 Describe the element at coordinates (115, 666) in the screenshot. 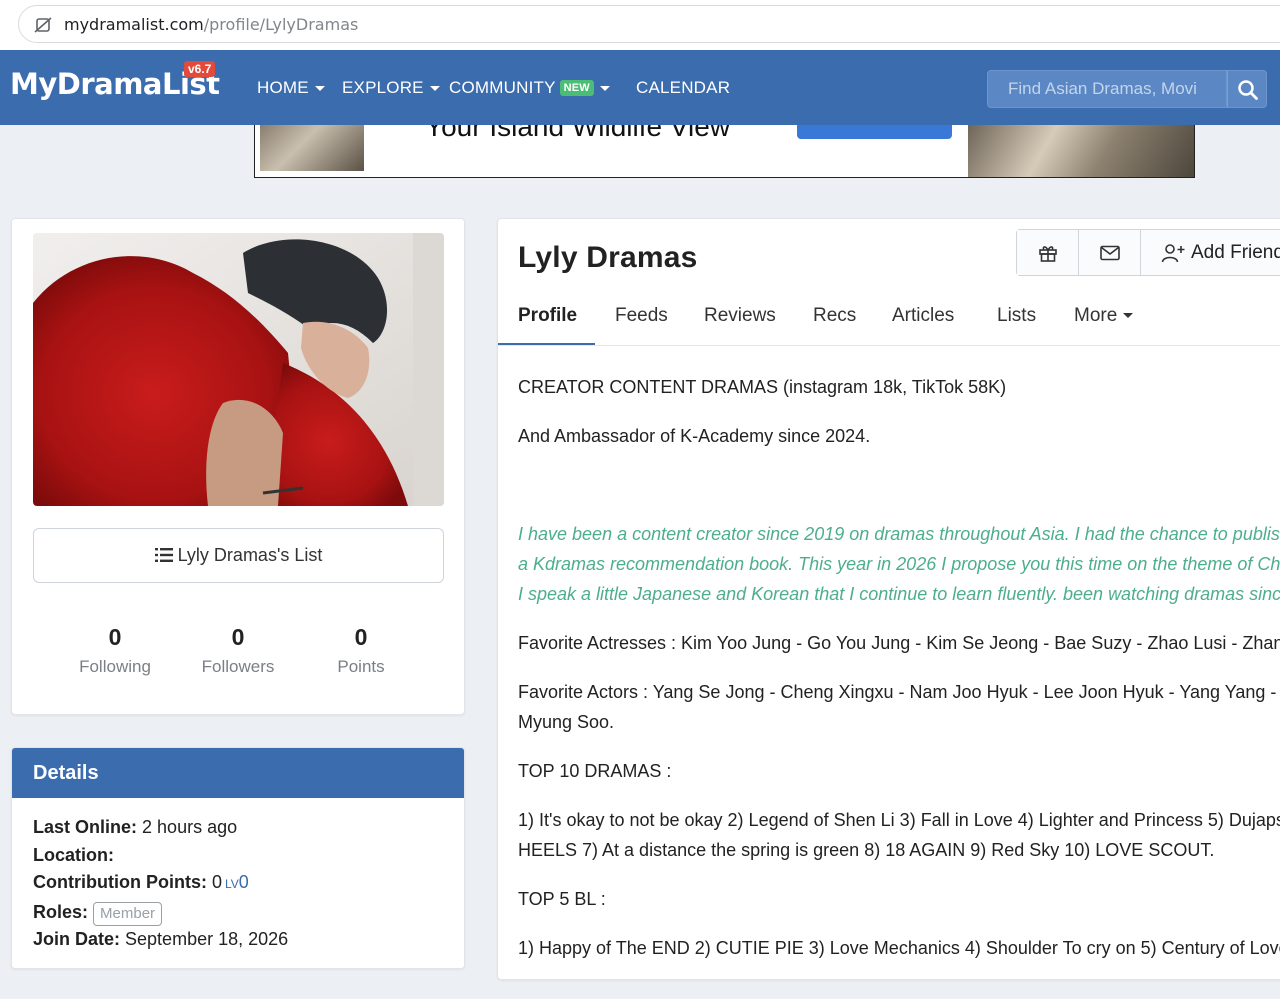

I see `following-label: Following` at that location.